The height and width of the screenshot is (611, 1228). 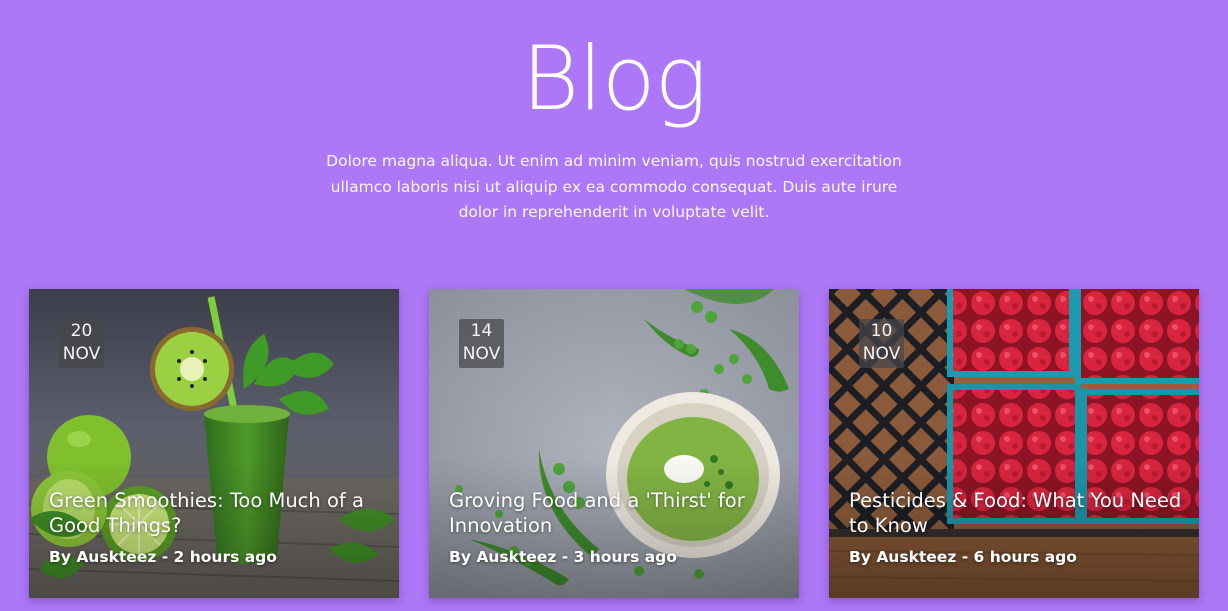 I want to click on date-badge: 10 NOV, so click(x=881, y=343).